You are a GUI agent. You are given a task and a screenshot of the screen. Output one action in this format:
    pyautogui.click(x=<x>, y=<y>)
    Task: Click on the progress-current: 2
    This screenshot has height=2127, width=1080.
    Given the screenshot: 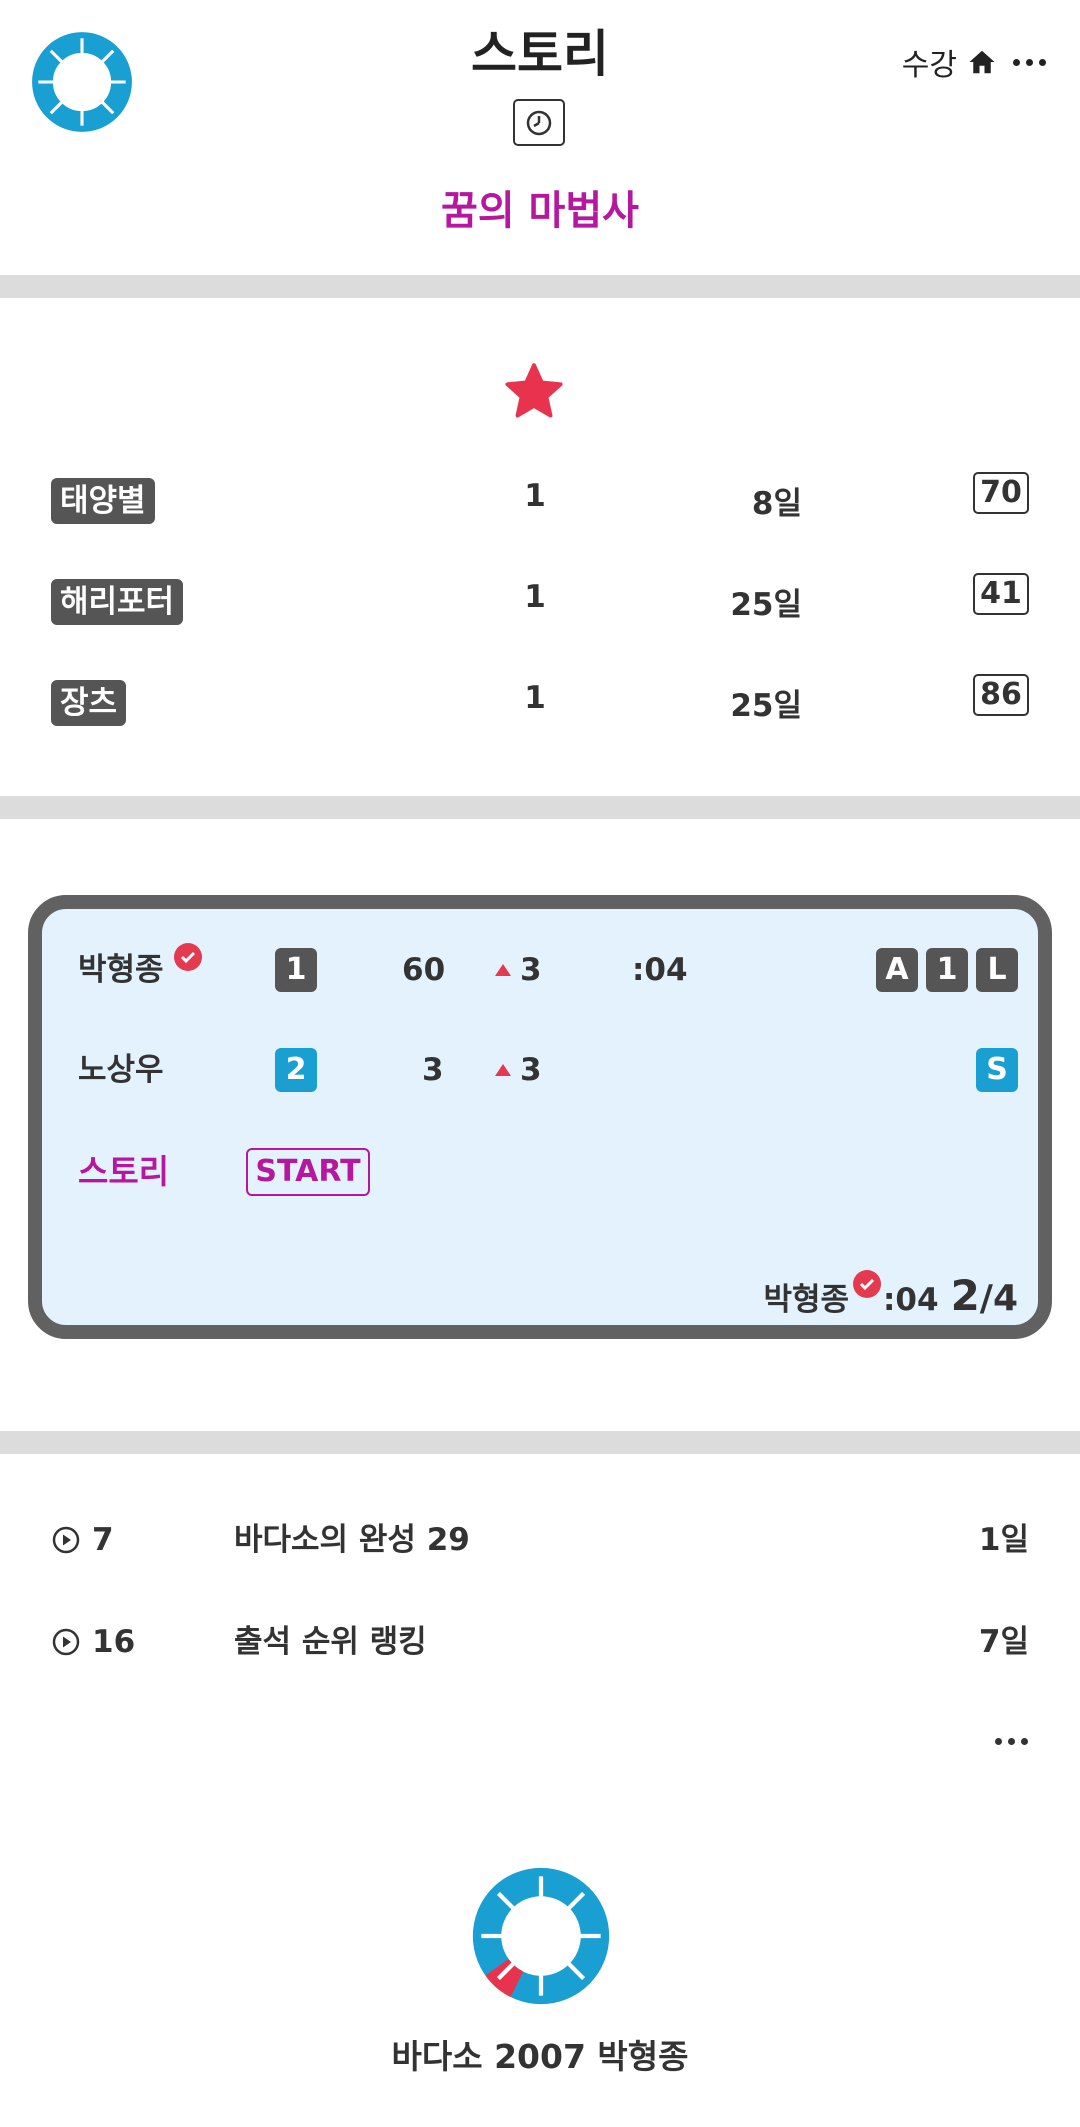 What is the action you would take?
    pyautogui.click(x=965, y=1295)
    